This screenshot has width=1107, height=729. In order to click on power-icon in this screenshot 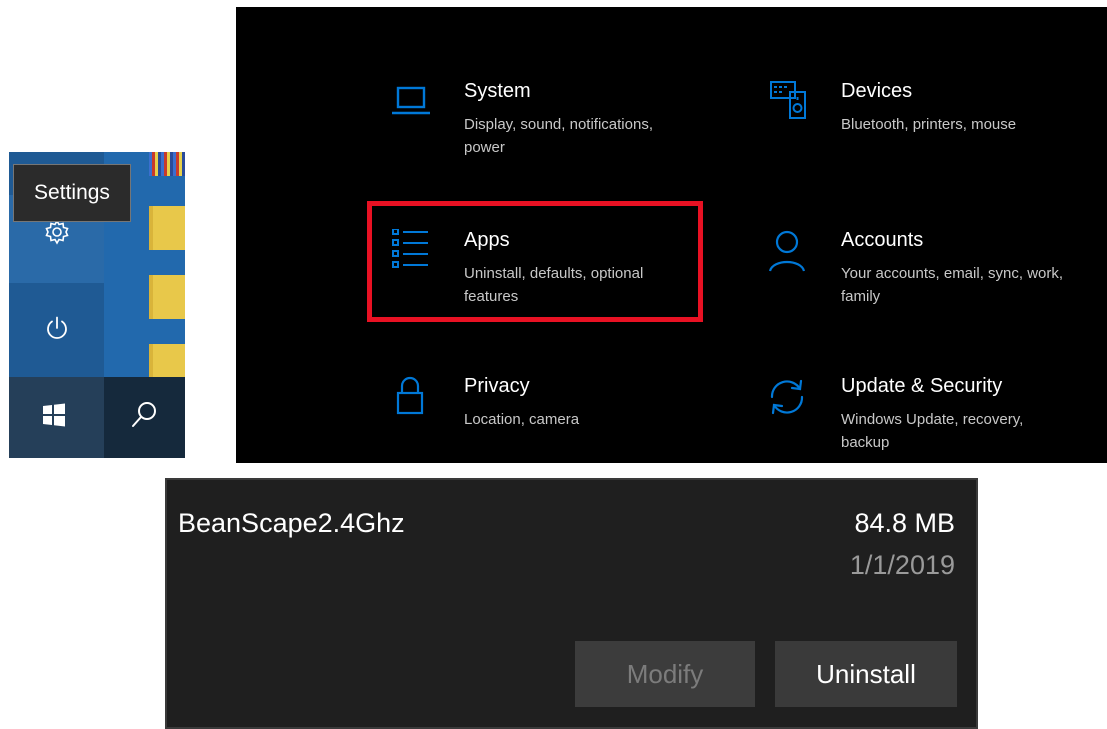, I will do `click(57, 327)`.